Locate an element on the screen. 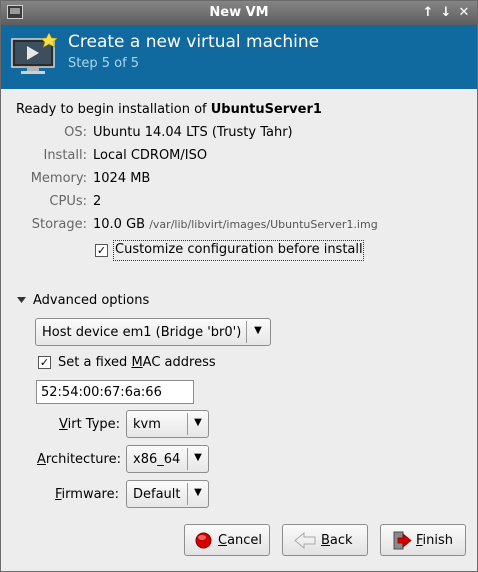 The width and height of the screenshot is (478, 572). cancel-label: Cancel is located at coordinates (240, 540).